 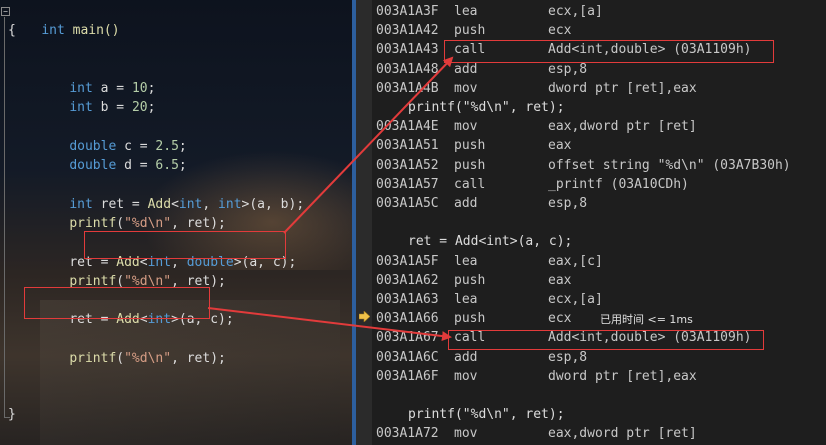 What do you see at coordinates (407, 88) in the screenshot?
I see `instr-addr: 003A1A4B` at bounding box center [407, 88].